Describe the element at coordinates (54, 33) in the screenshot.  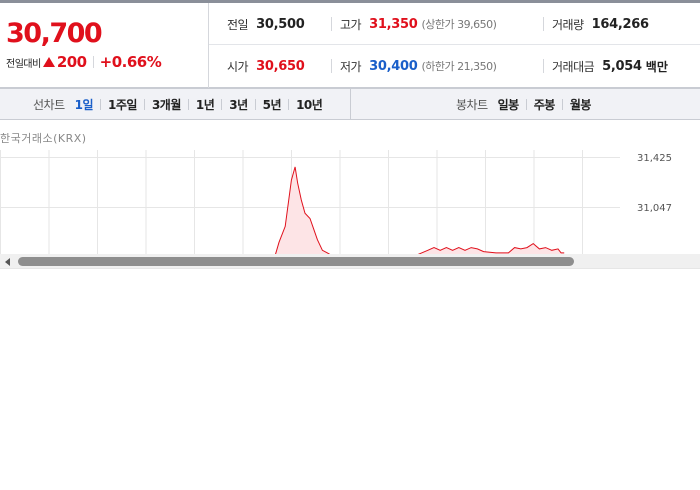
I see `current-price: 30,700` at that location.